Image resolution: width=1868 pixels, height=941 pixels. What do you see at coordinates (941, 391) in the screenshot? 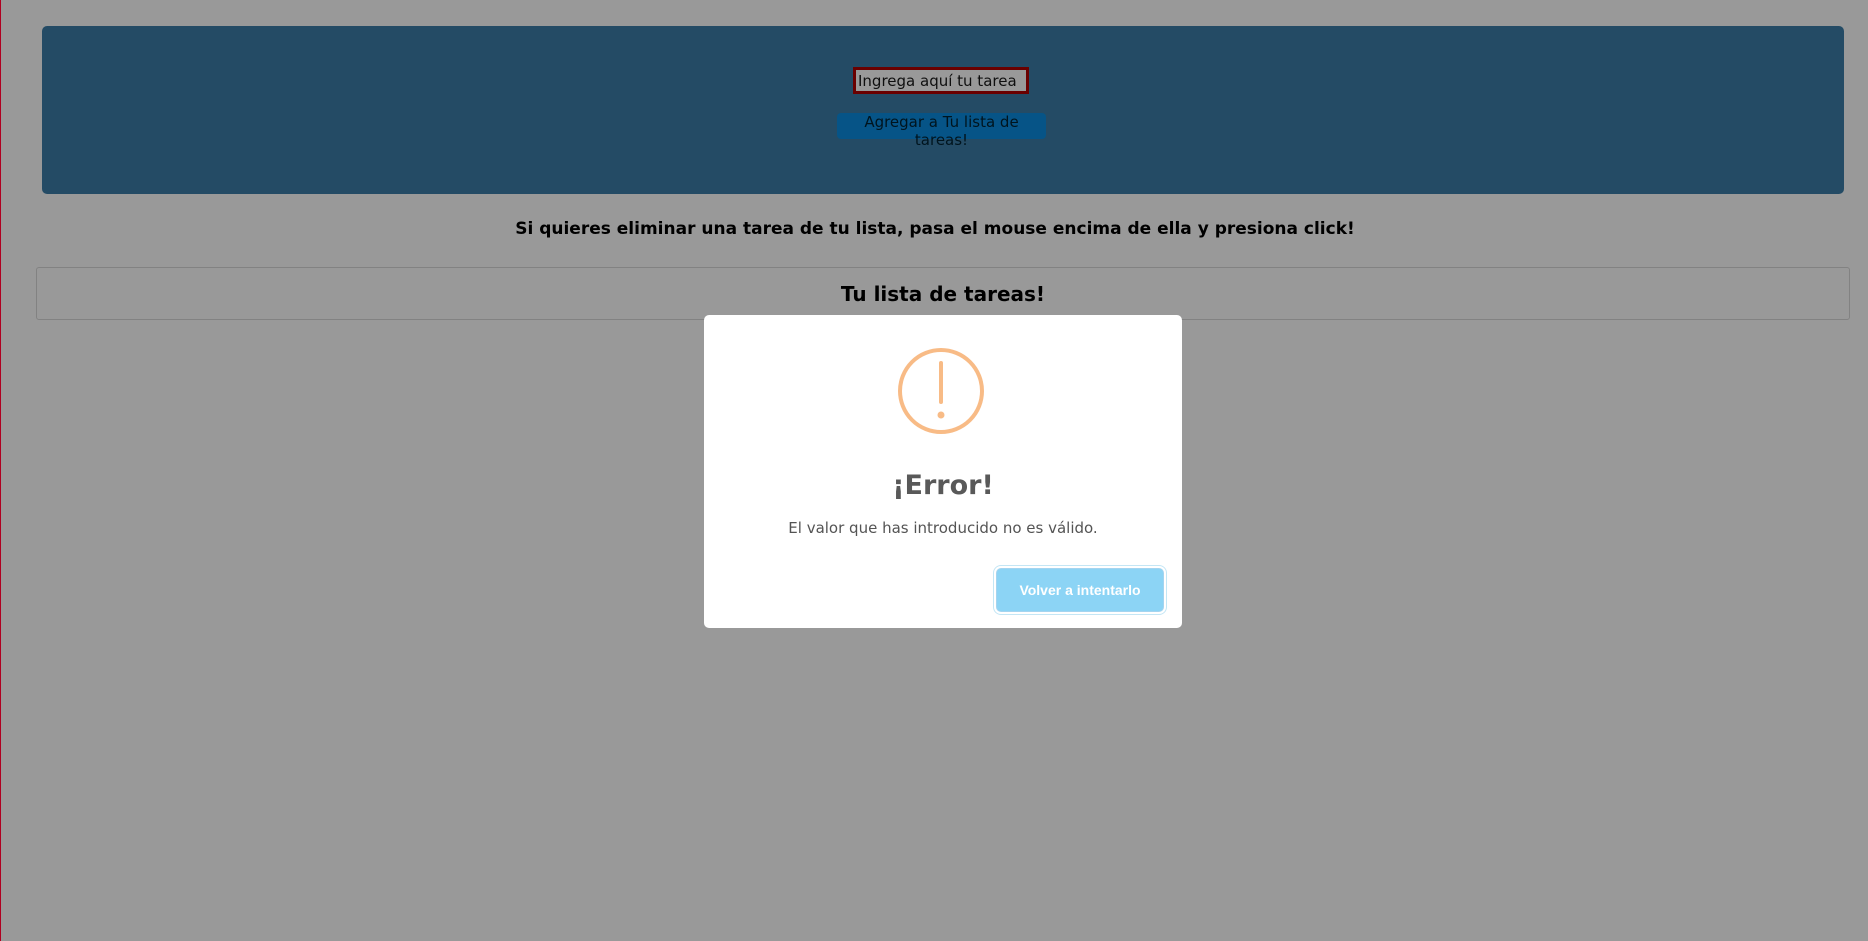
I see `warning-circle-icon` at bounding box center [941, 391].